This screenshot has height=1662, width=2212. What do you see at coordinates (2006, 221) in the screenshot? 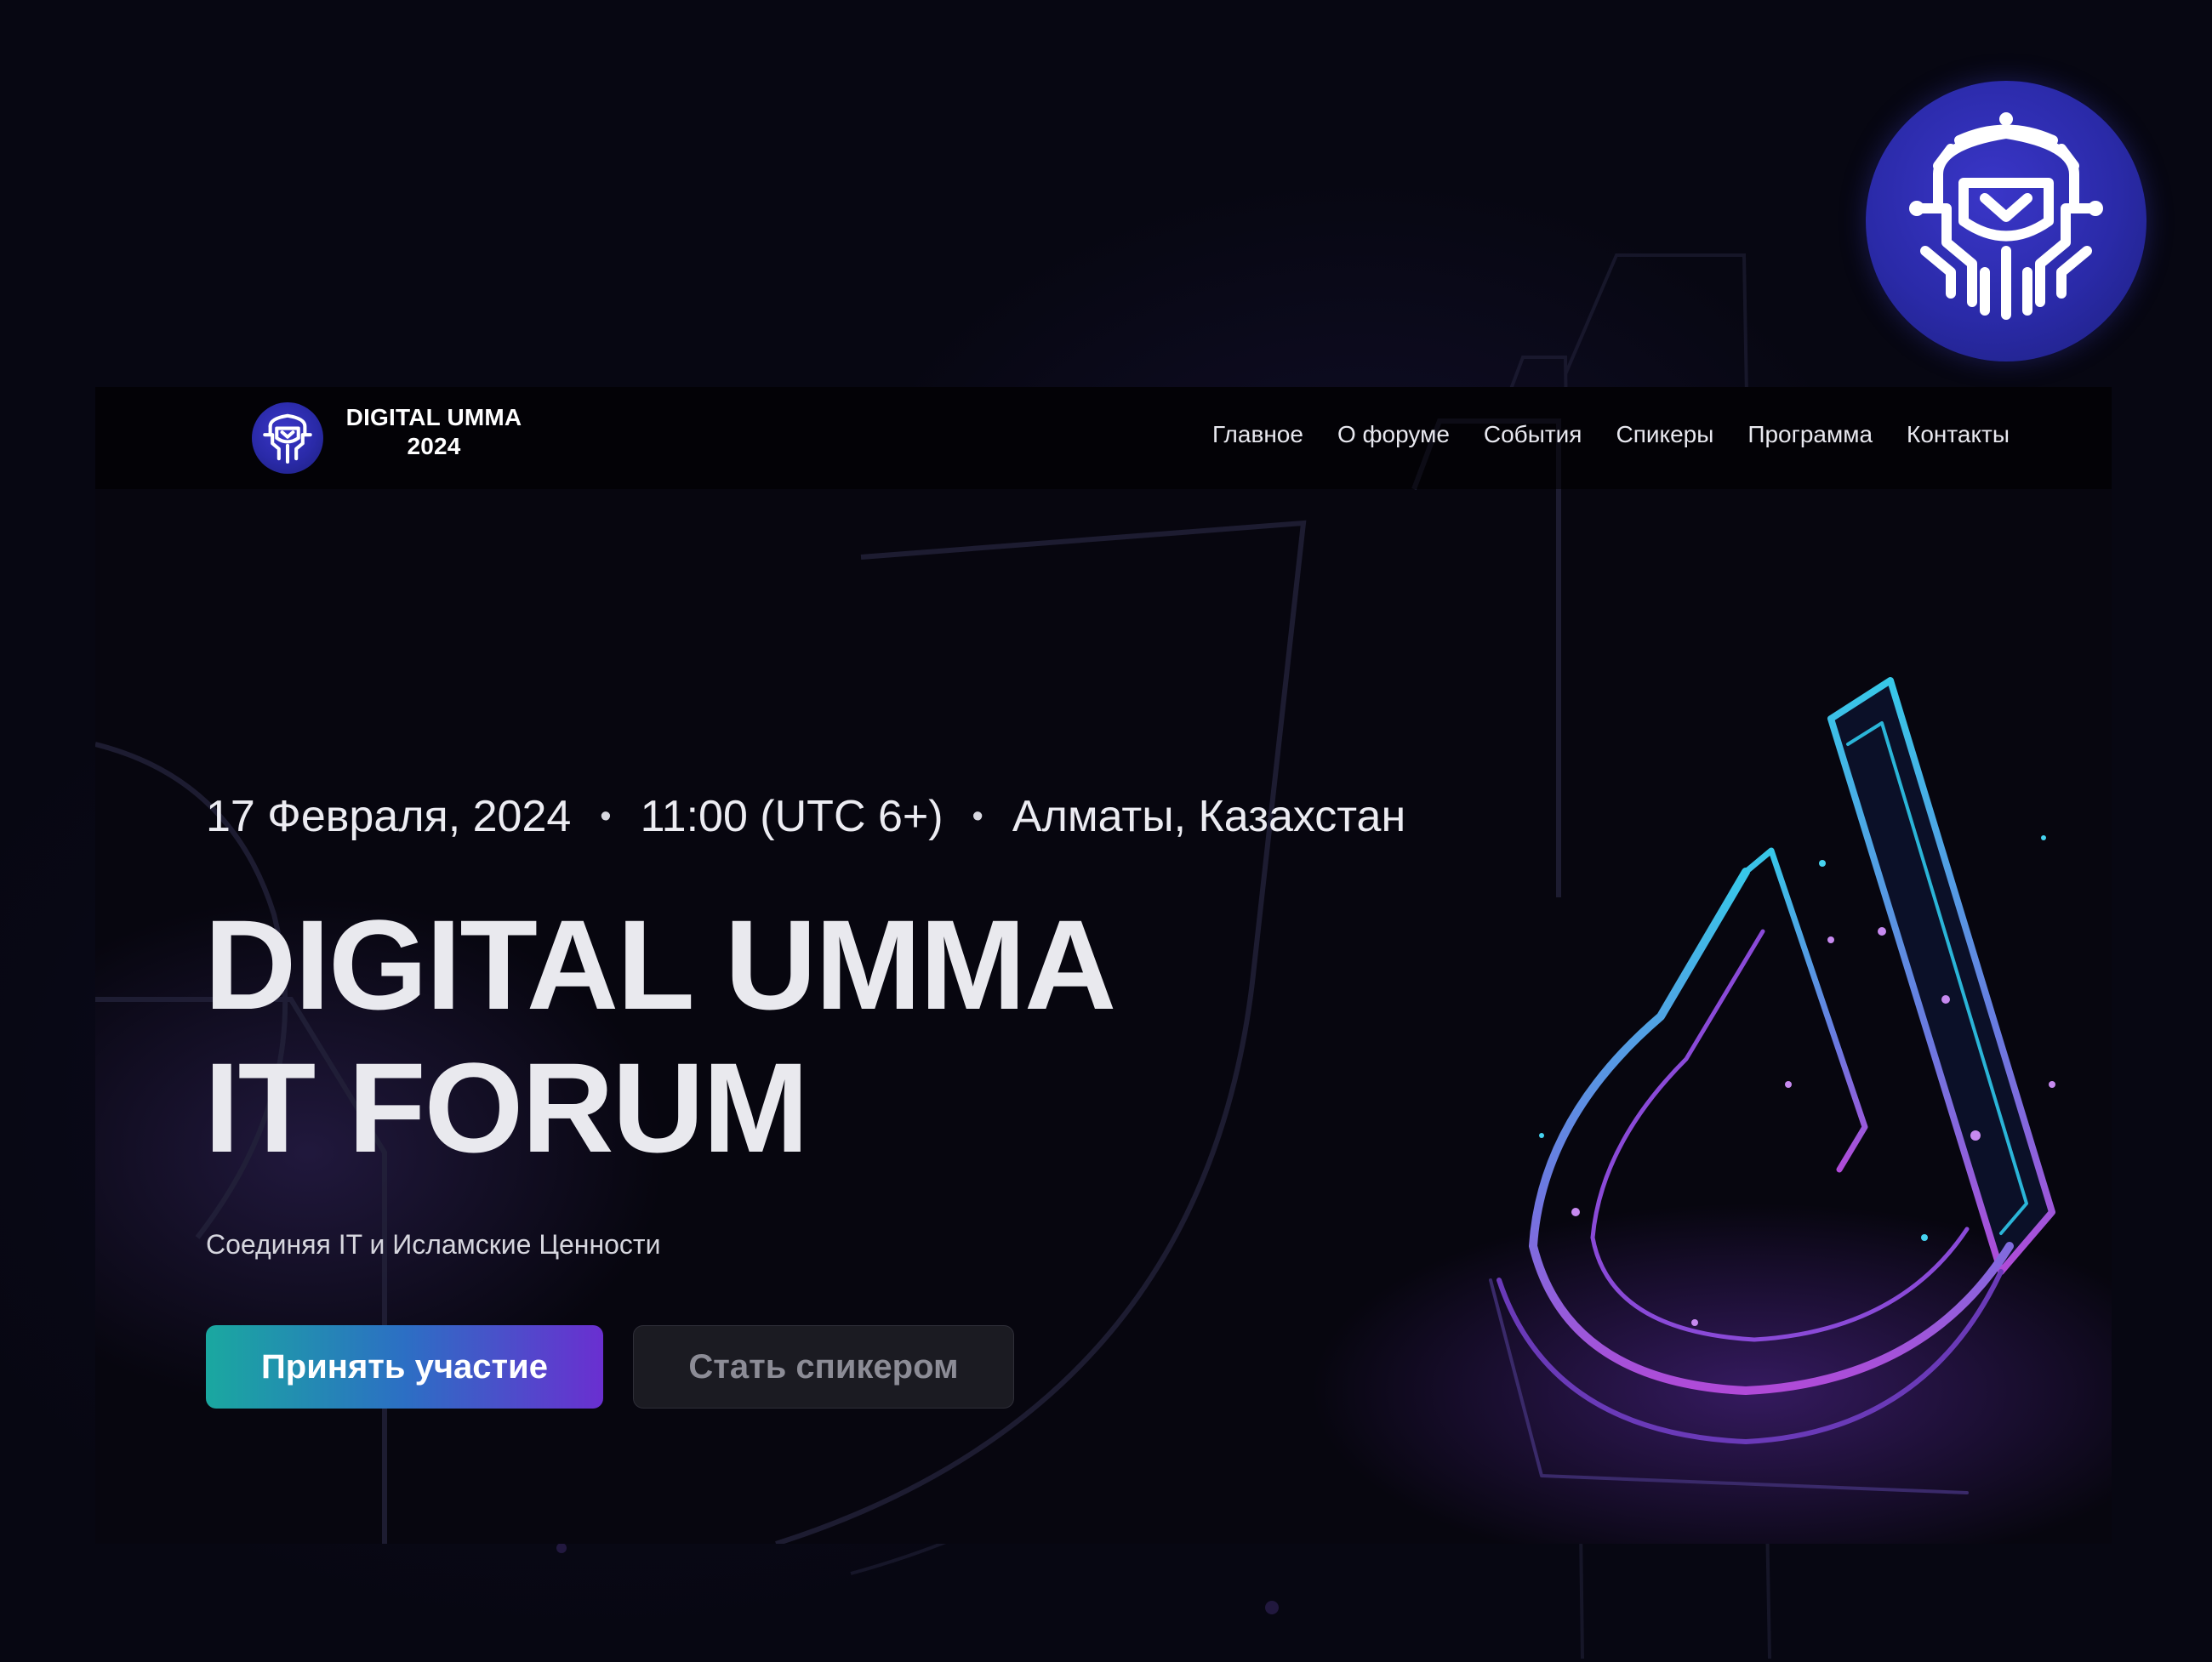
I see `digital-umma-emblem-icon` at bounding box center [2006, 221].